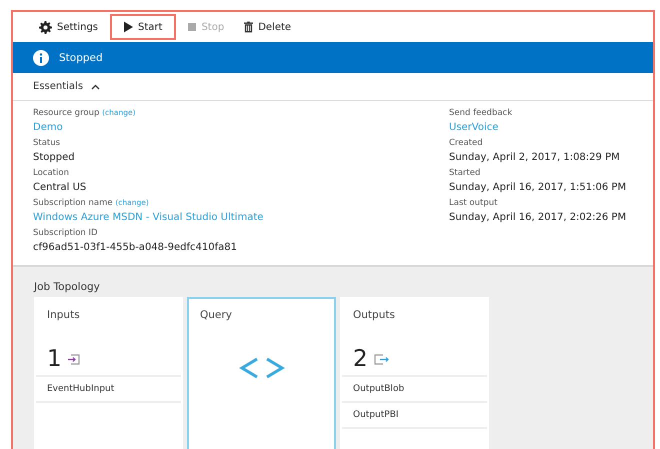 The height and width of the screenshot is (449, 660). I want to click on chevron-icon, so click(95, 87).